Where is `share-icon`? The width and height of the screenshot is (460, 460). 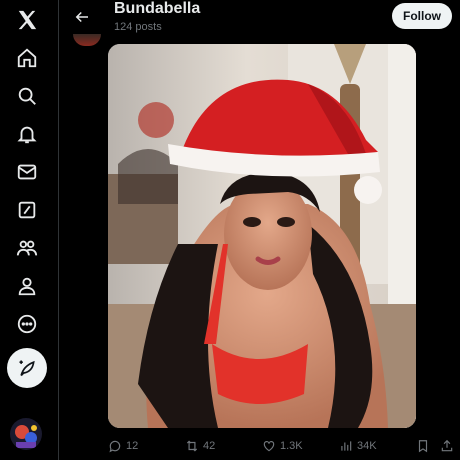
share-icon is located at coordinates (447, 445).